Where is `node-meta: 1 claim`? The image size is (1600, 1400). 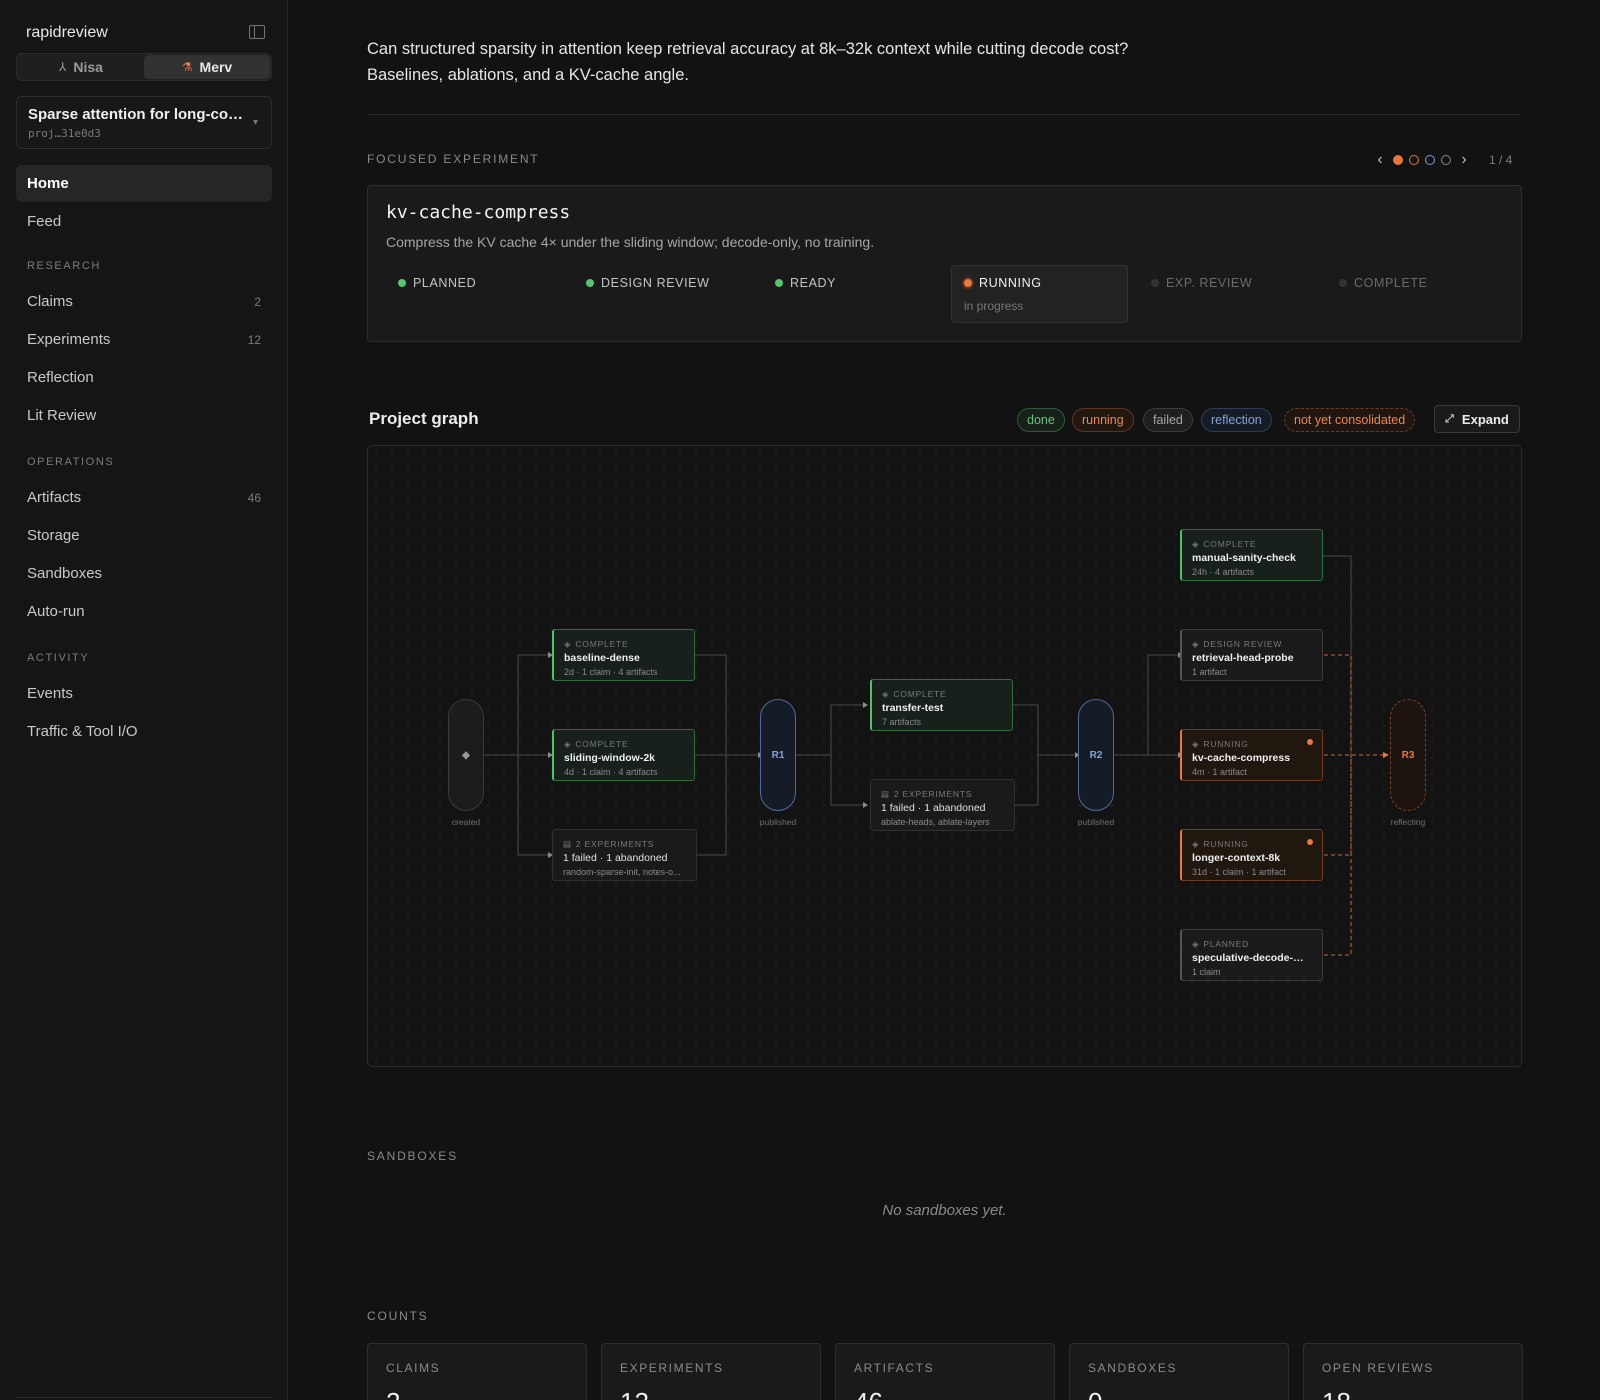
node-meta: 1 claim is located at coordinates (1206, 972).